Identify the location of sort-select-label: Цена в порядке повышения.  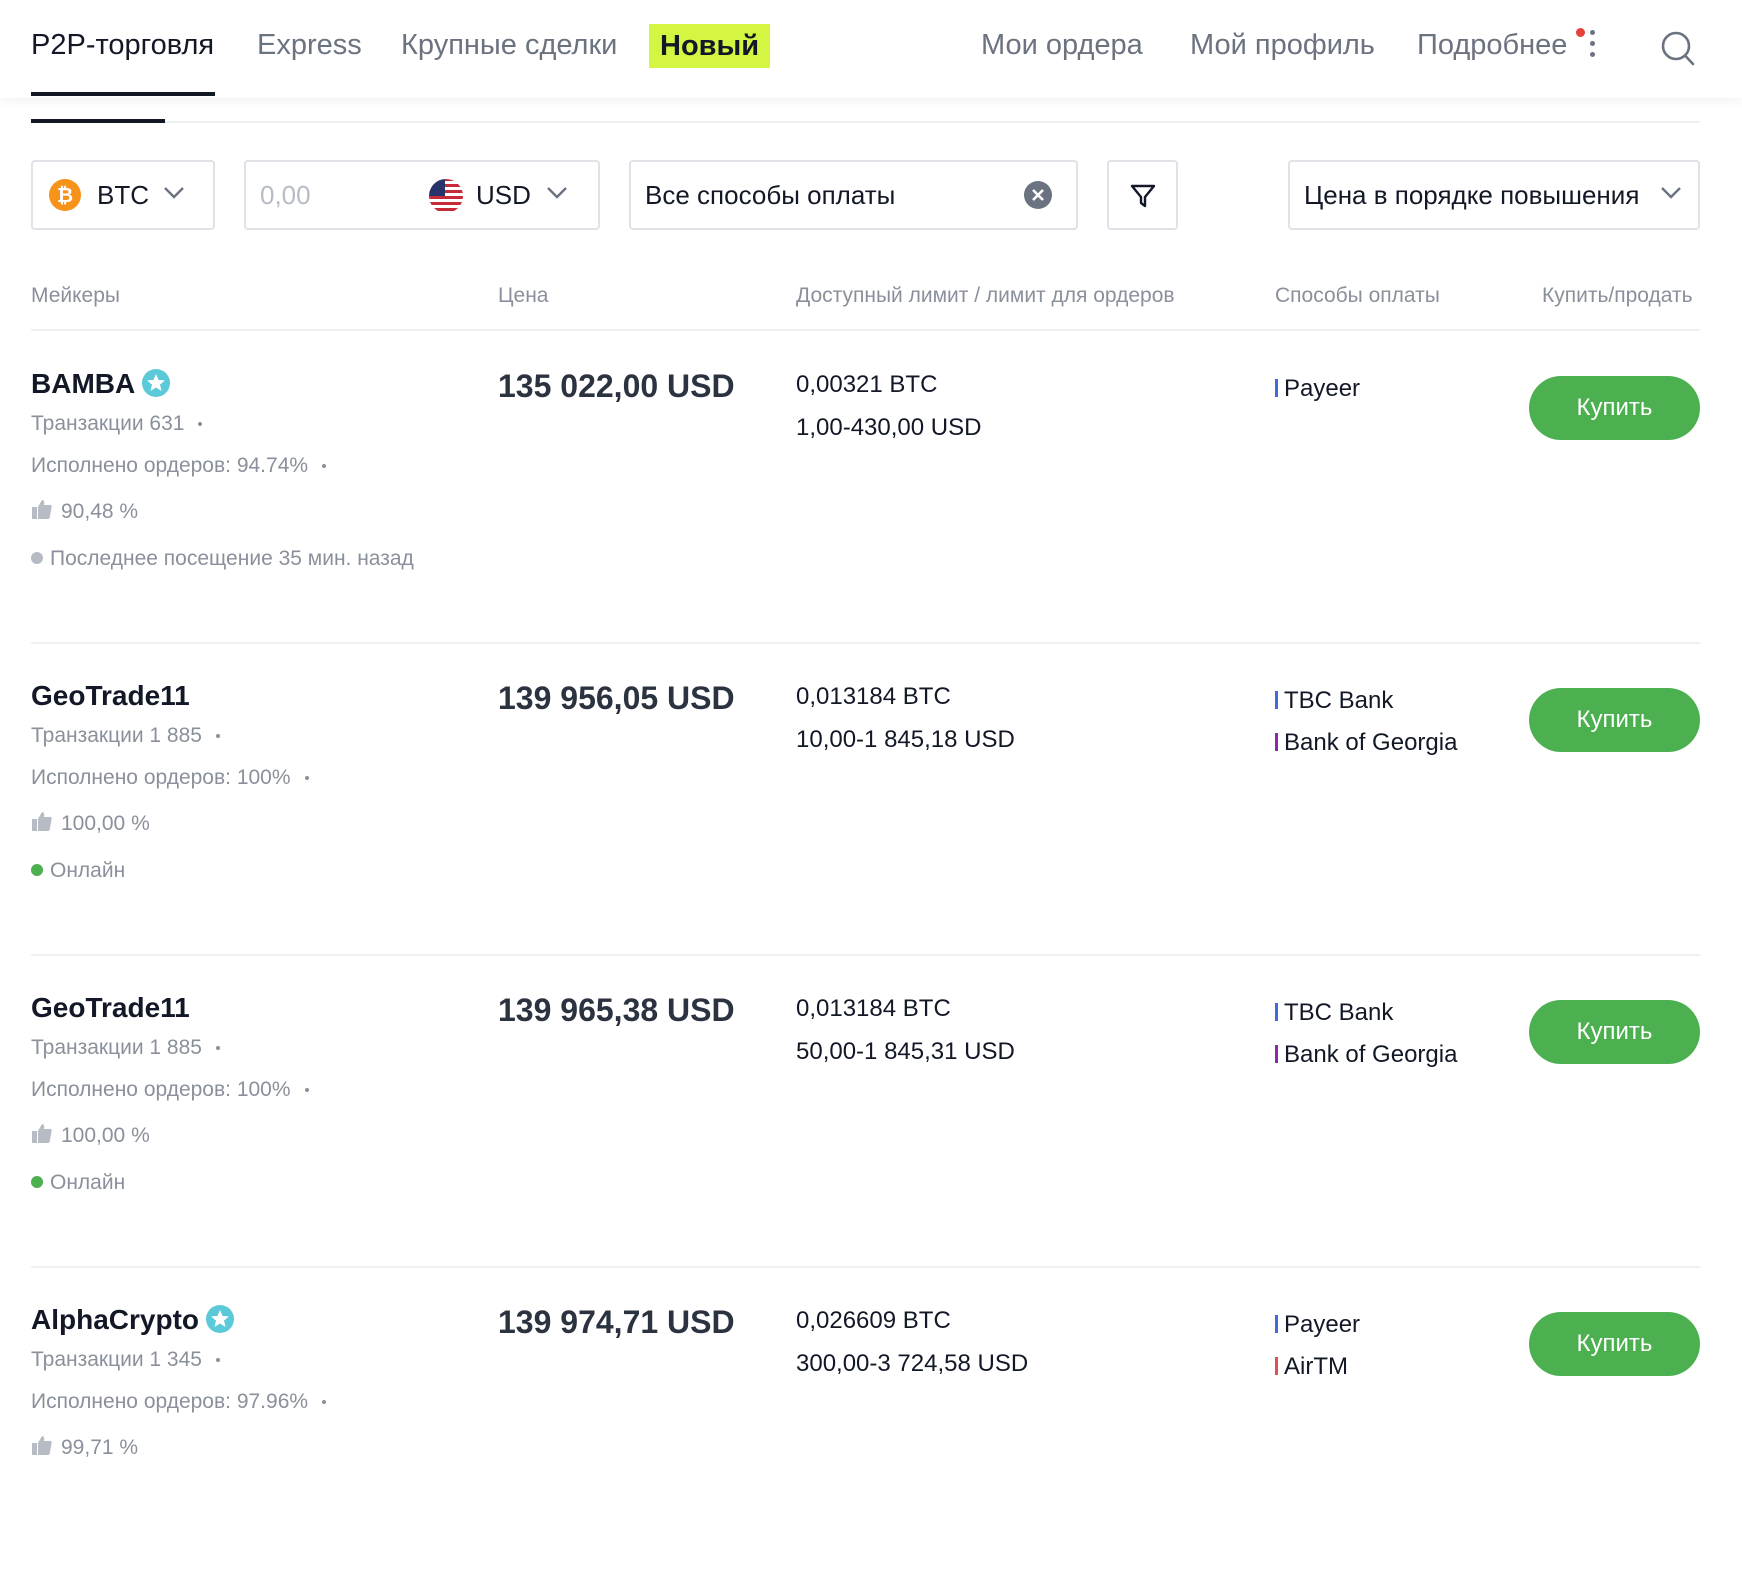
(1472, 195).